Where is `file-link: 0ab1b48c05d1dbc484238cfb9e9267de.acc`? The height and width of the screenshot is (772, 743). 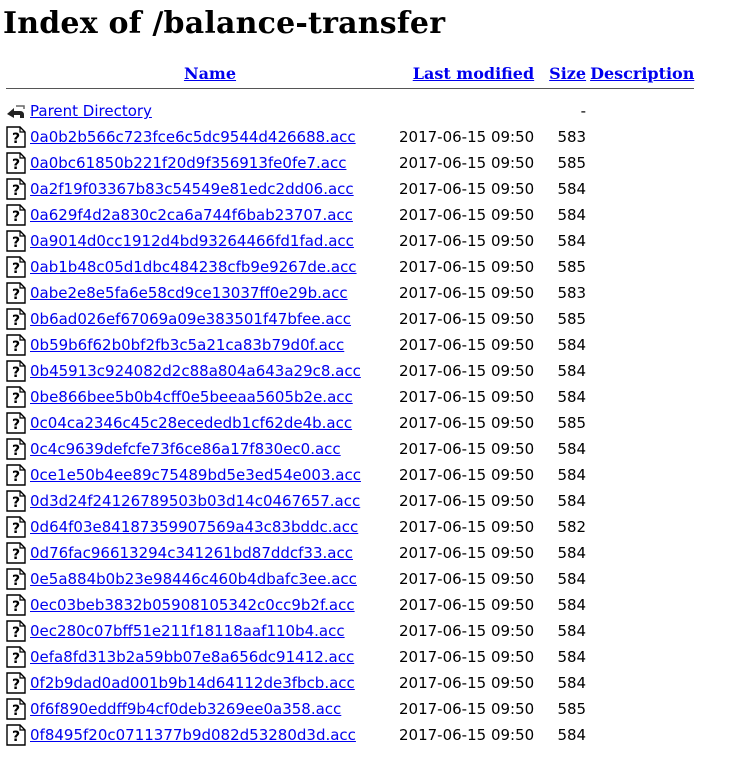
file-link: 0ab1b48c05d1dbc484238cfb9e9267de.acc is located at coordinates (193, 267).